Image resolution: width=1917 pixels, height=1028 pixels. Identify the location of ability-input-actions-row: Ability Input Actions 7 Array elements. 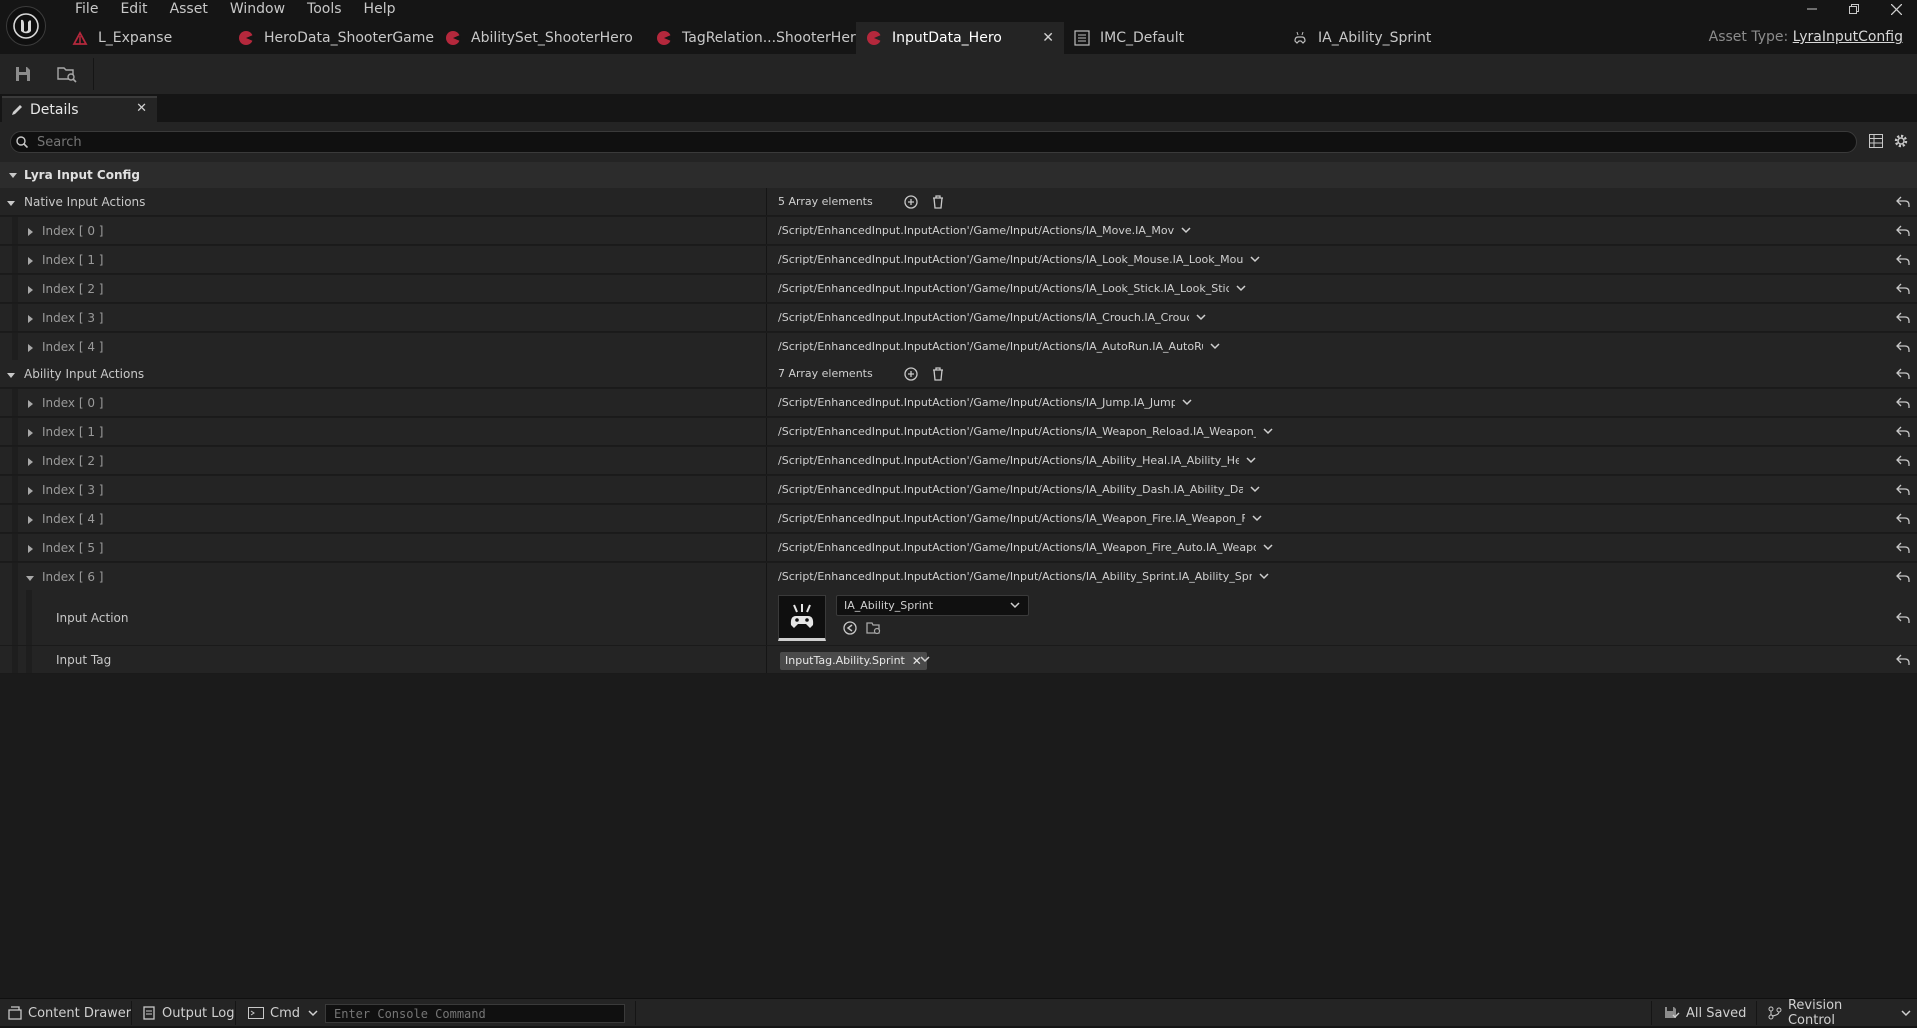
(958, 374).